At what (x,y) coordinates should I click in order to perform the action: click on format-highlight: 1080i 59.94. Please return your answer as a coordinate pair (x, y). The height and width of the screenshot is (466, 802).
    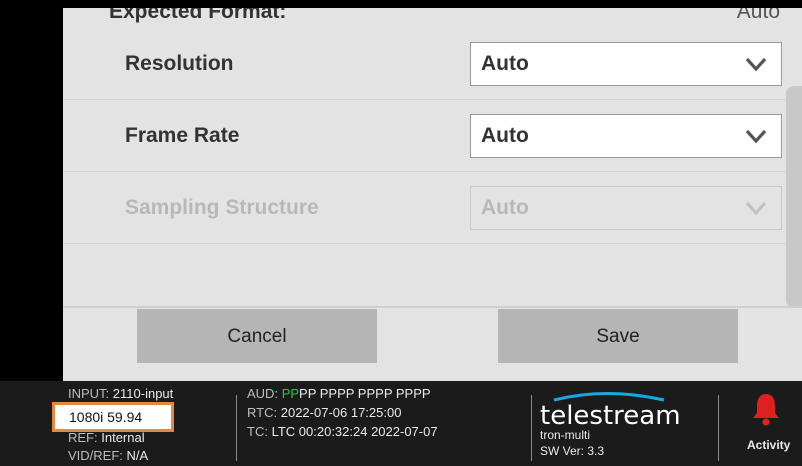
    Looking at the image, I should click on (113, 417).